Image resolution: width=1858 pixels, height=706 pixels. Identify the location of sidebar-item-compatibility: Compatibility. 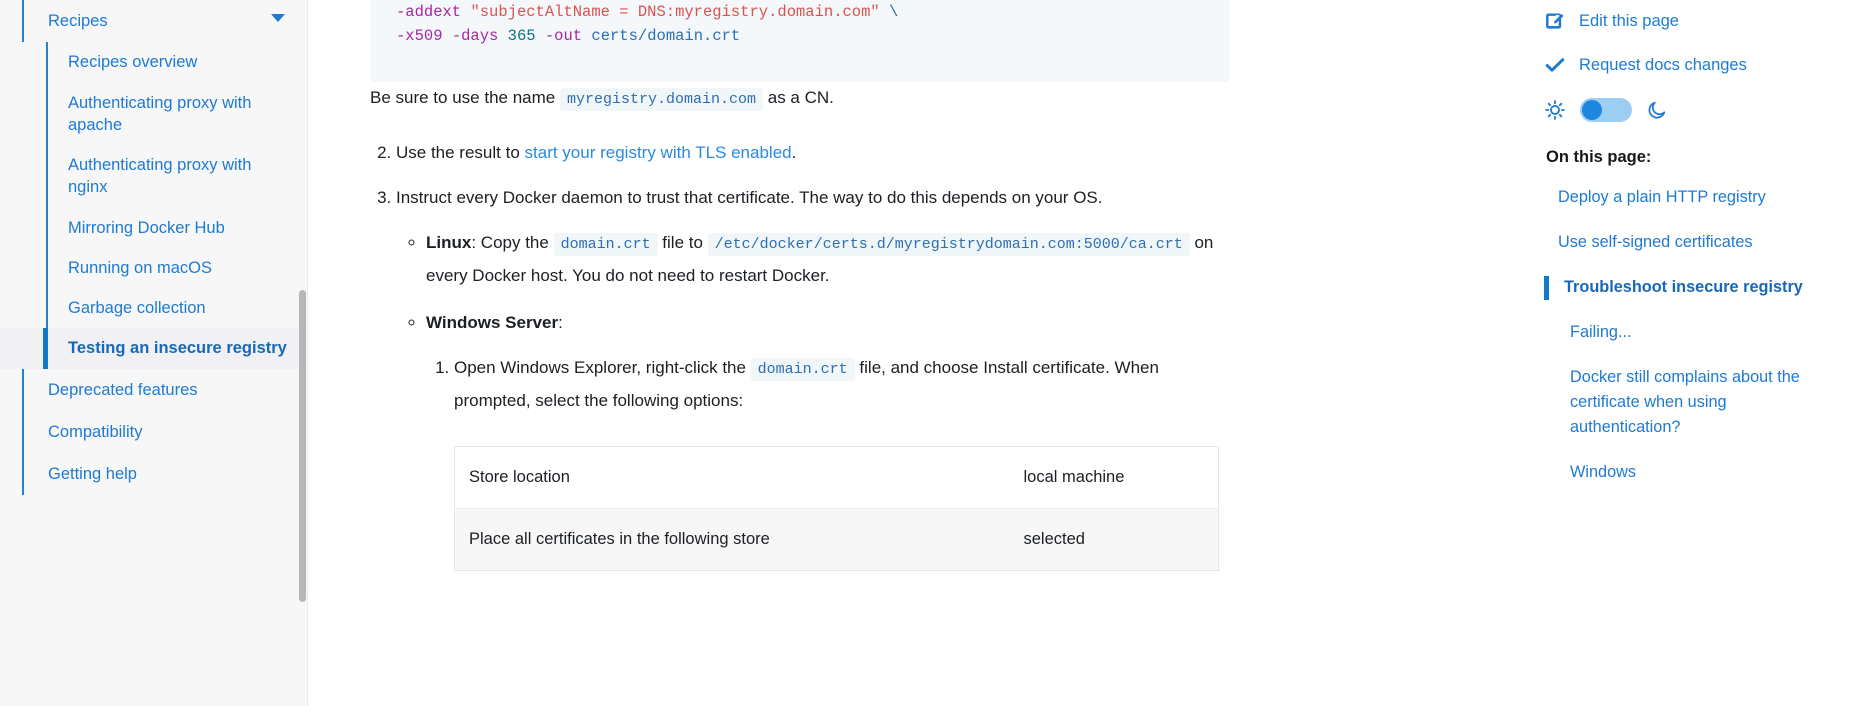
(153, 432).